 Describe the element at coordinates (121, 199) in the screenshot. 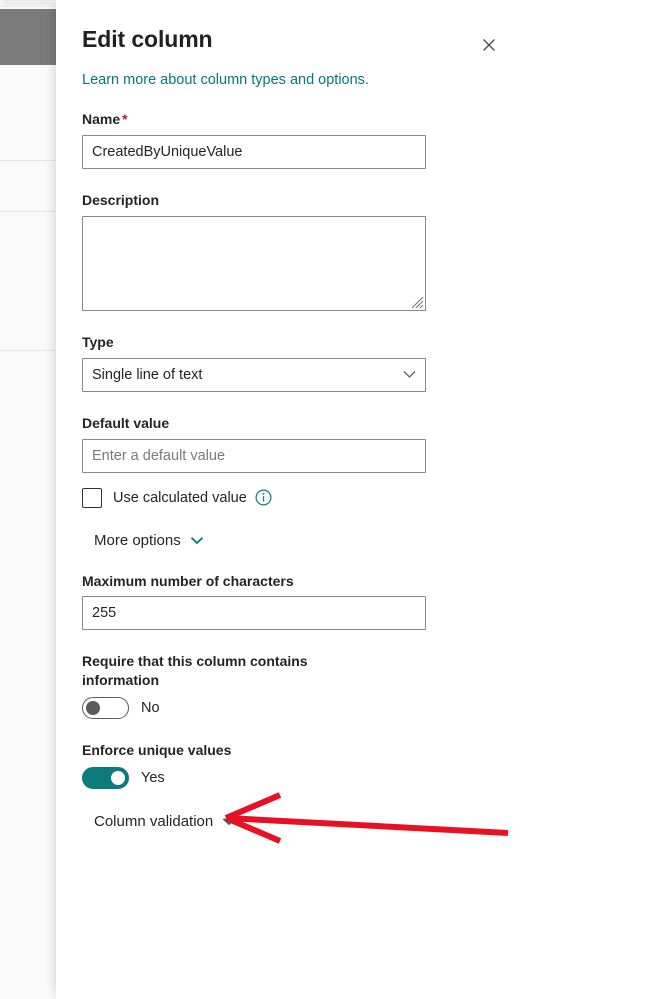

I see `description-label: Description` at that location.